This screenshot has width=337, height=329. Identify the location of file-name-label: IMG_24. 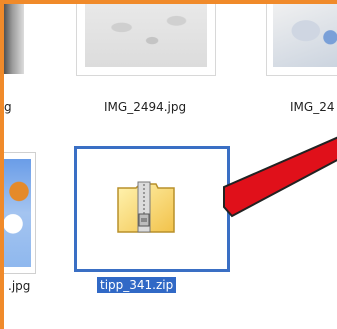
(312, 107).